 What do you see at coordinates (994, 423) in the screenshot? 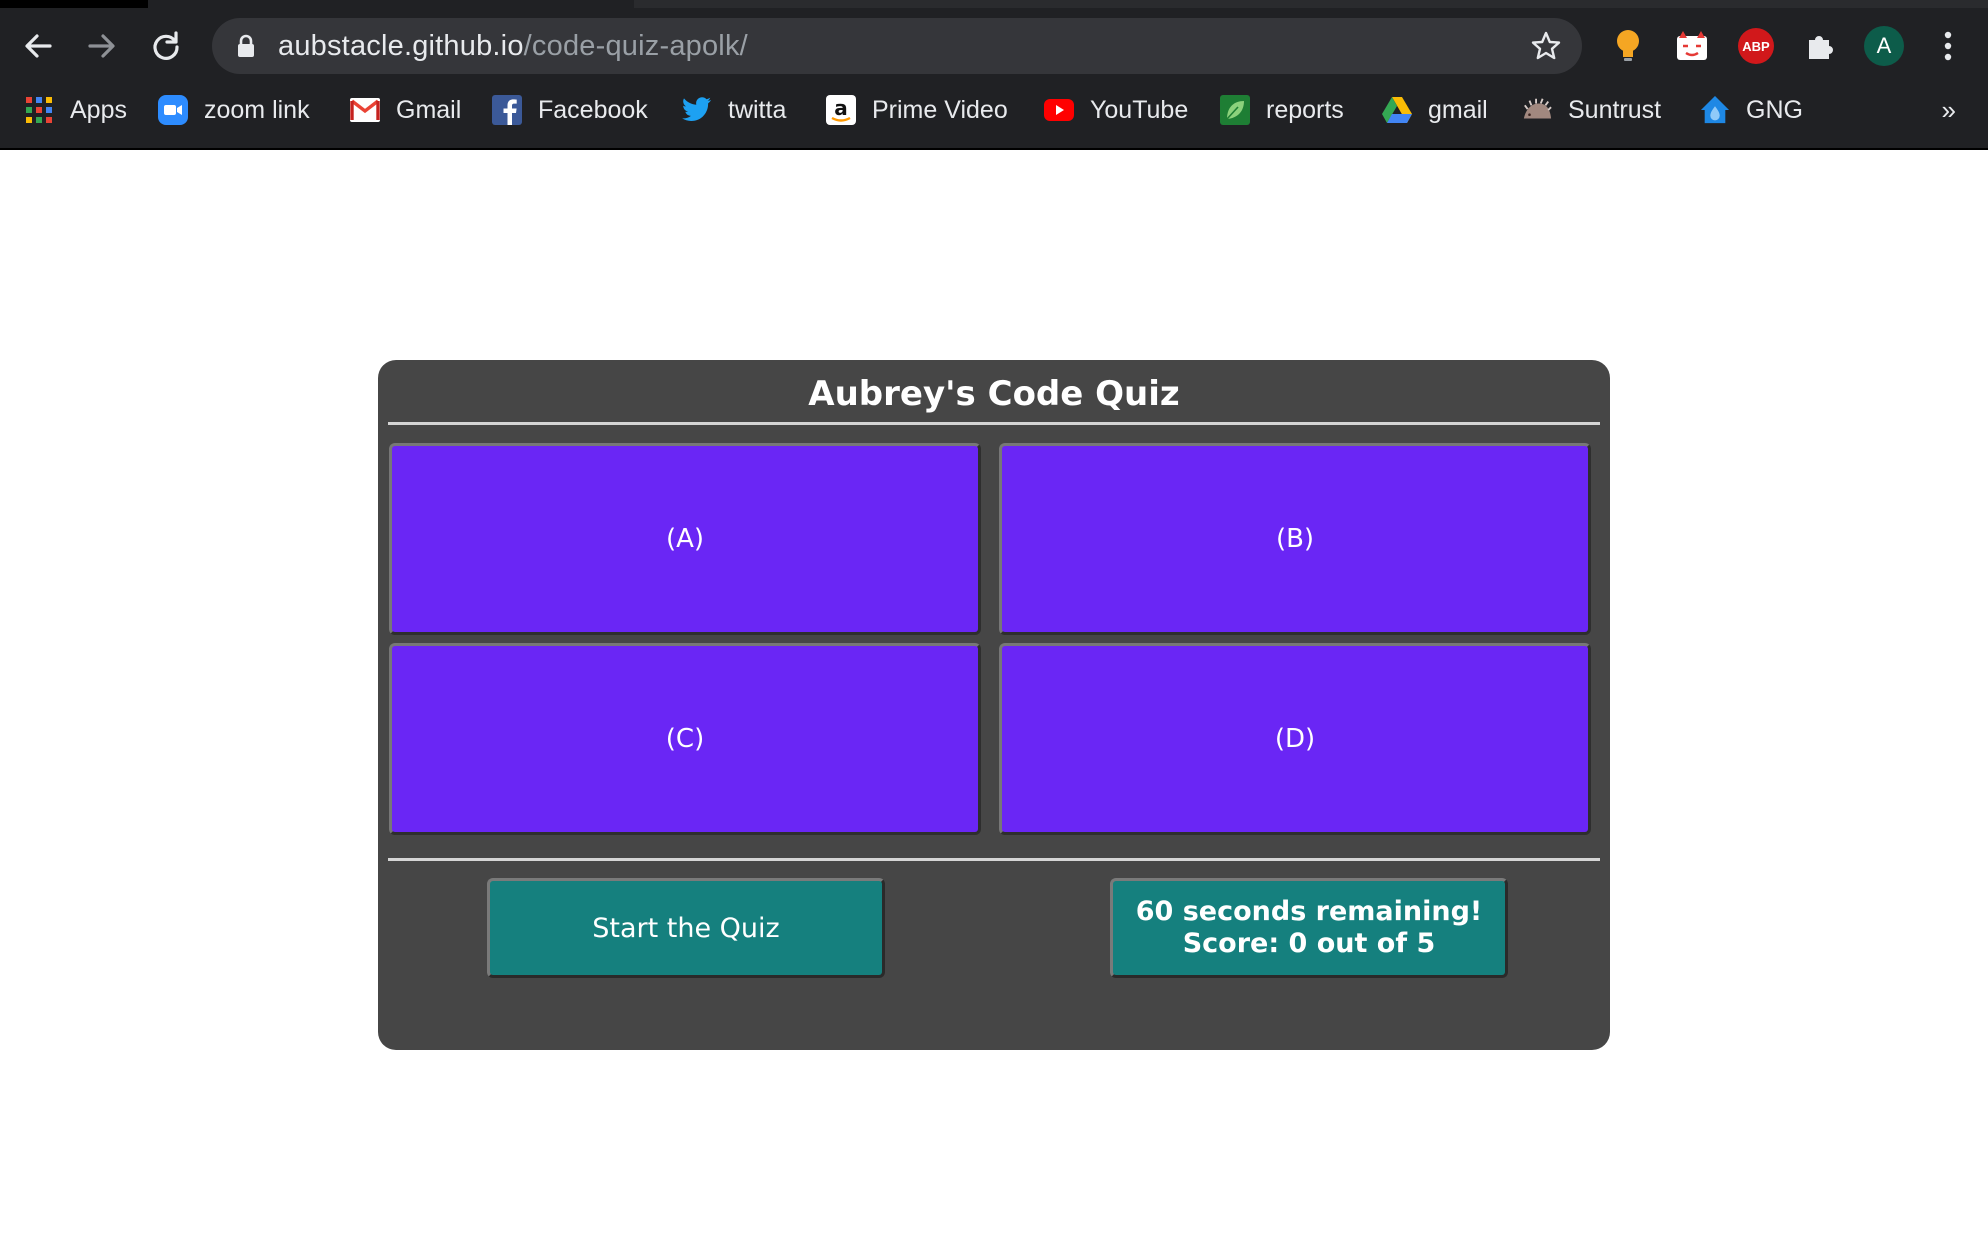
I see `title-divider` at bounding box center [994, 423].